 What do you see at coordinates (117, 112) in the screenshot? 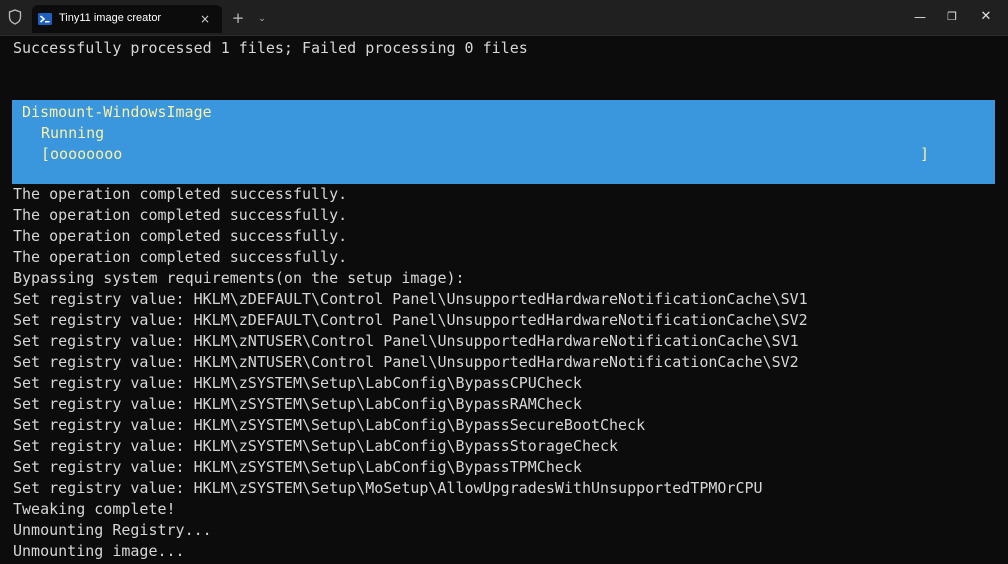
I see `progress-activity: Dismount-WindowsImage` at bounding box center [117, 112].